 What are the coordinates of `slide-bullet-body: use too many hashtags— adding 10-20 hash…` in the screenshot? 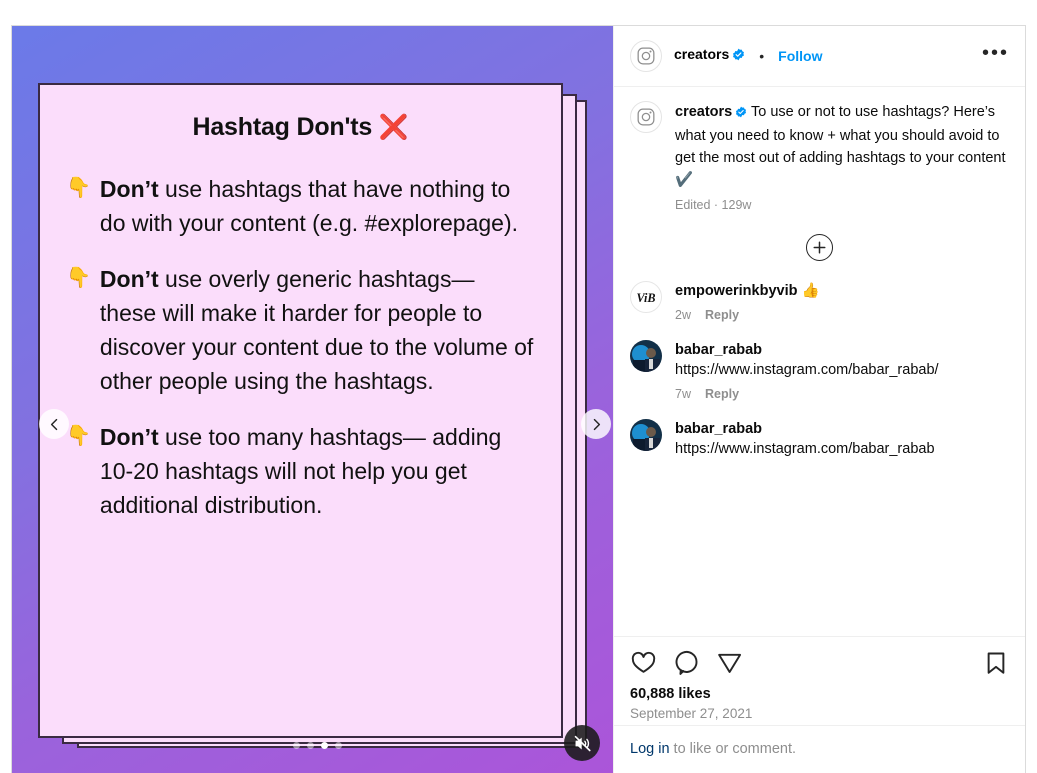 It's located at (300, 471).